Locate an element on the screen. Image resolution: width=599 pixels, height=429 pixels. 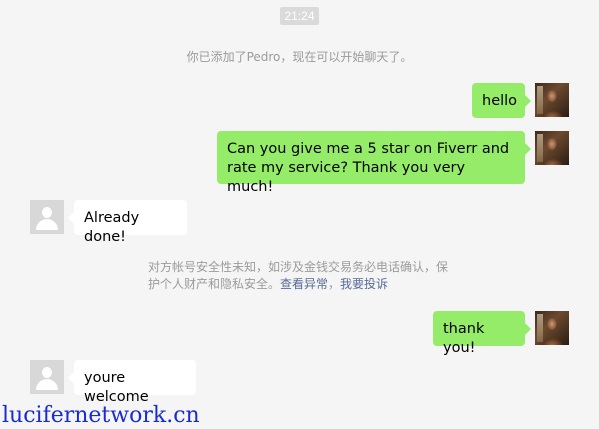
message-bubble-received: youre welcome is located at coordinates (132, 382).